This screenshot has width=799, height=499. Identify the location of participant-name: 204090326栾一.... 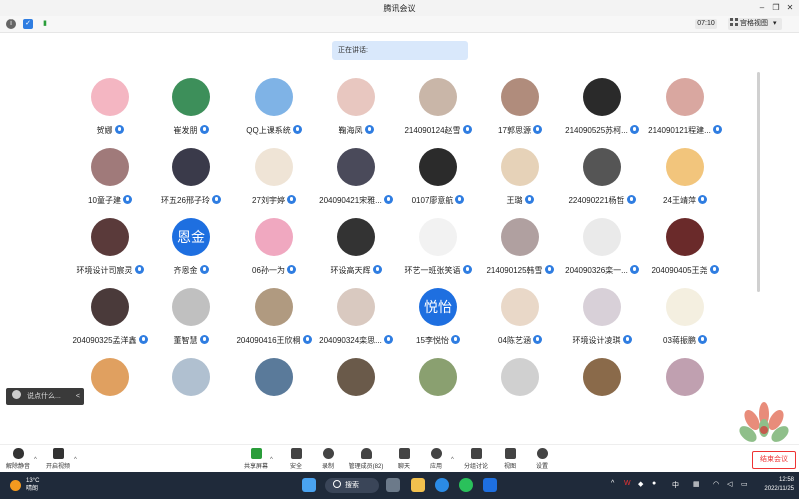
(596, 270).